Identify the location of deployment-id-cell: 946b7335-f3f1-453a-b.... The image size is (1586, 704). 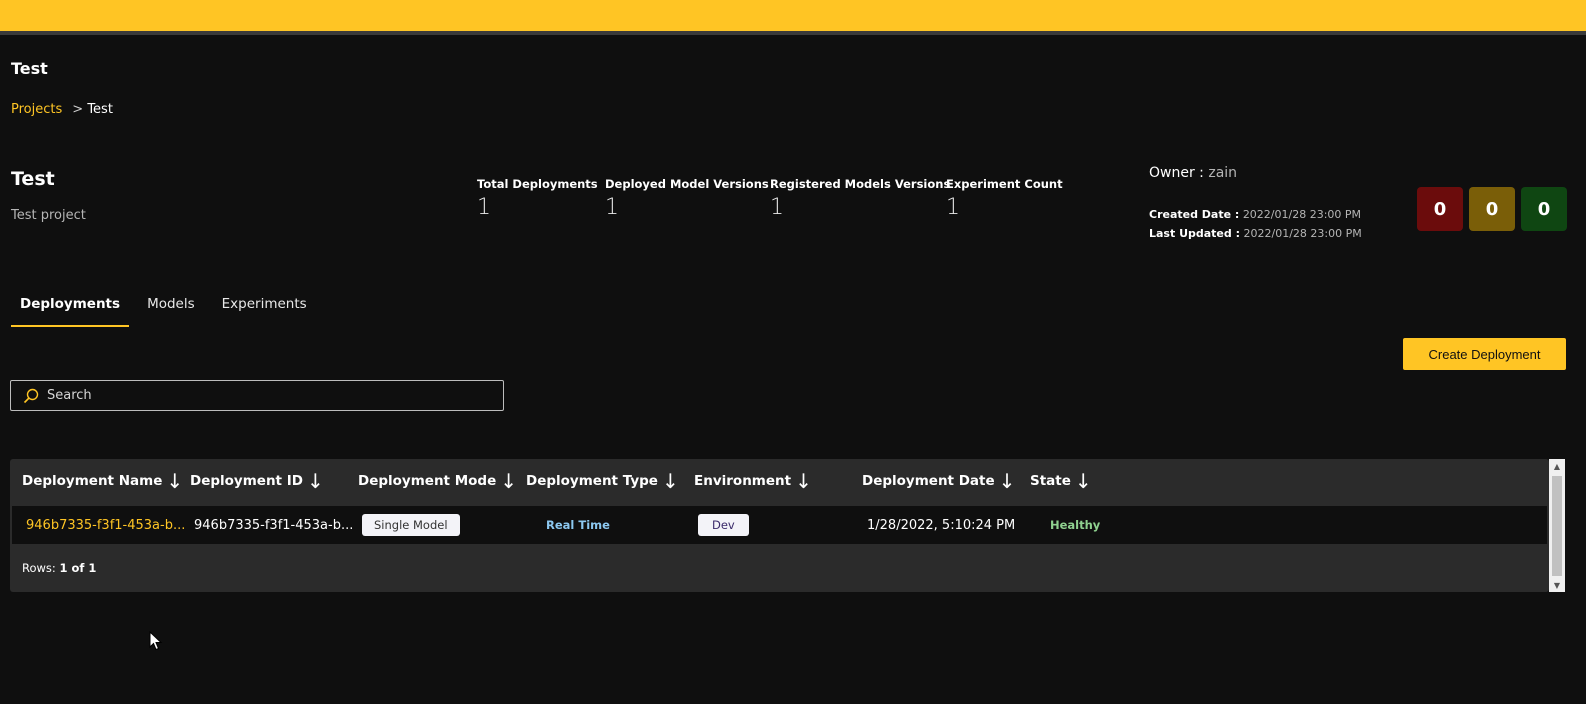
(274, 525).